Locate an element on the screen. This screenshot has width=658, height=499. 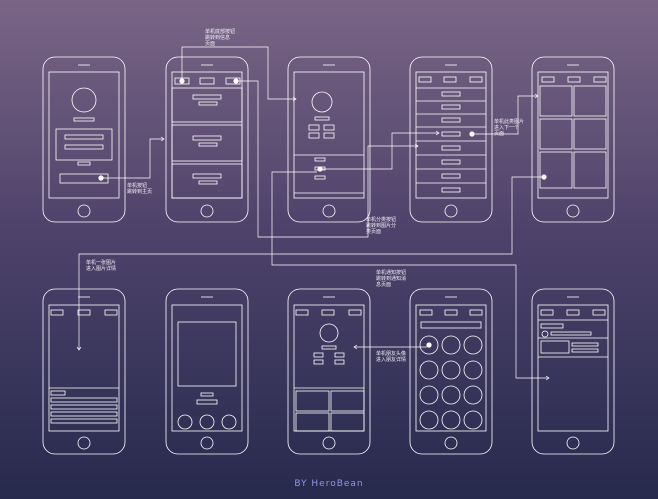
credit-text: BY HeroBean is located at coordinates (329, 484).